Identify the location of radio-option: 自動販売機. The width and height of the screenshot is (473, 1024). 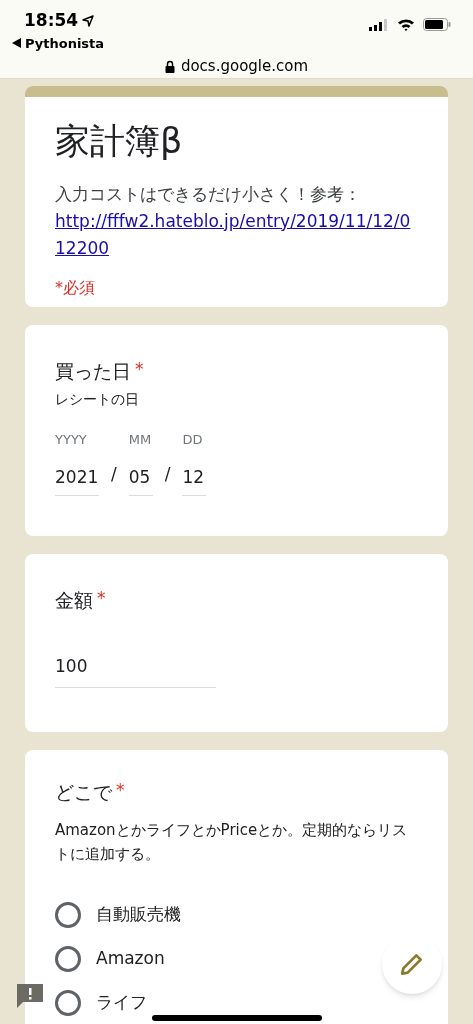
(118, 915).